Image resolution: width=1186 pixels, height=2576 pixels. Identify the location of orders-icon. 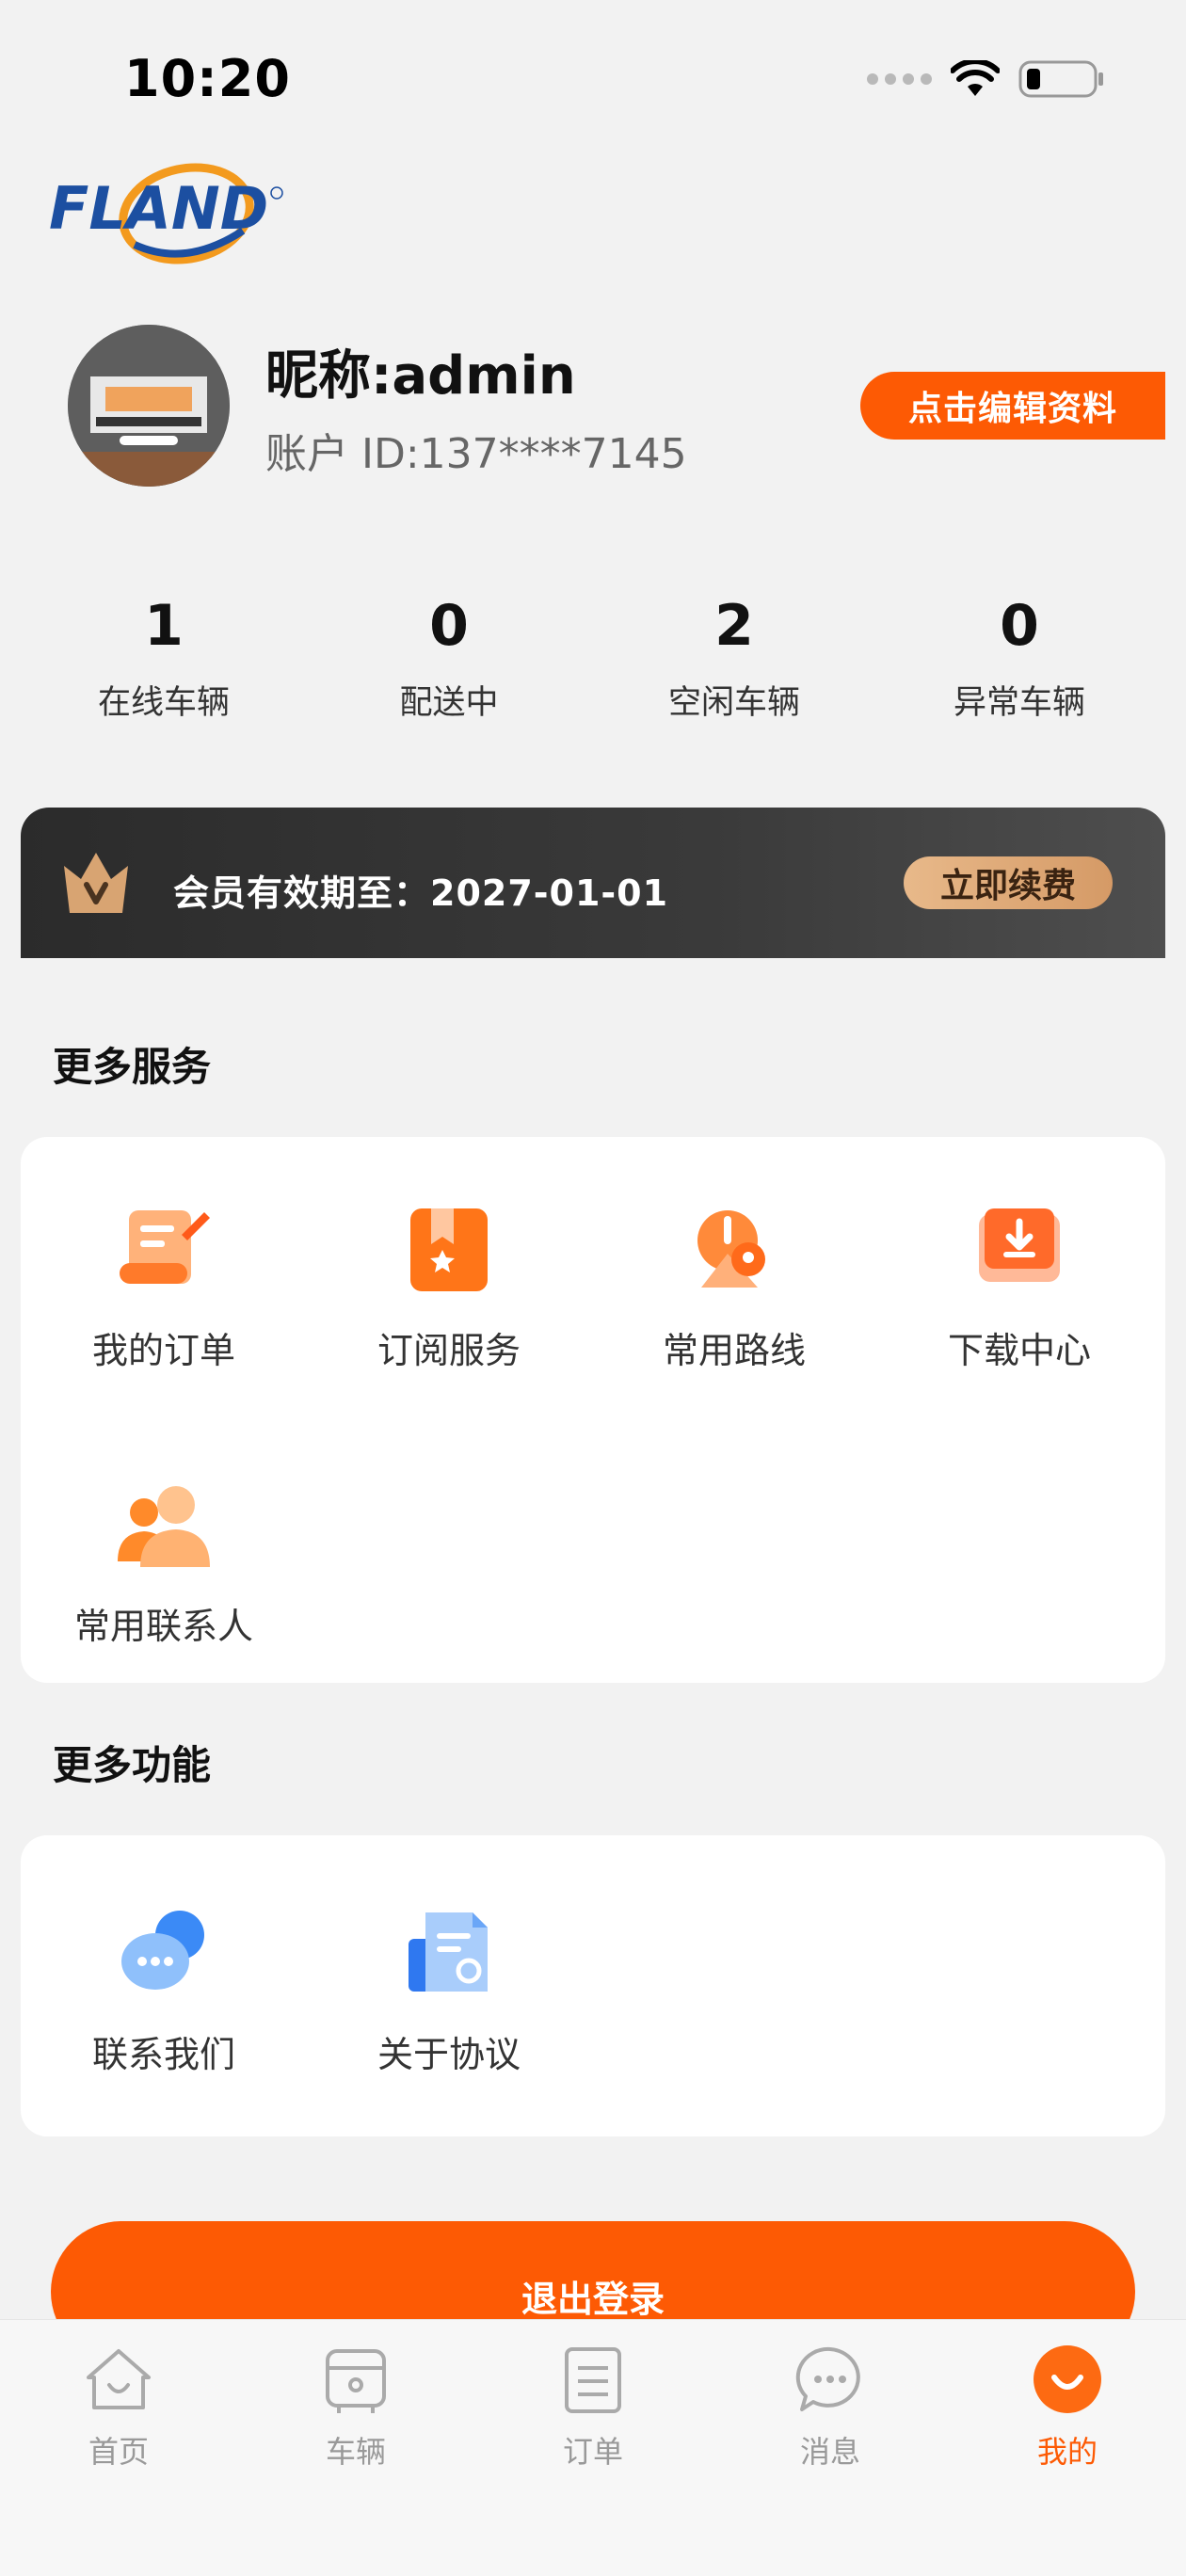
(593, 2379).